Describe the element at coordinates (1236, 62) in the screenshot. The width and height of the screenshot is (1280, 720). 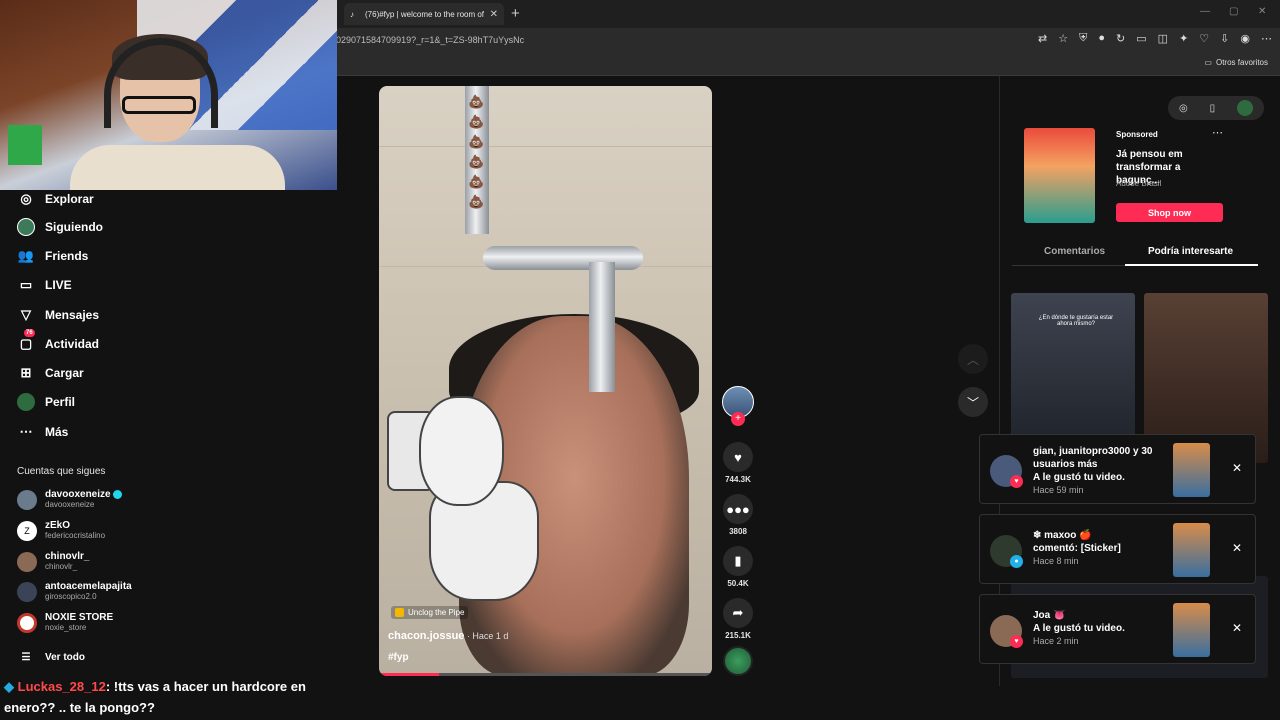
I see `other-bookmarks: ▭ Otros favoritos` at that location.